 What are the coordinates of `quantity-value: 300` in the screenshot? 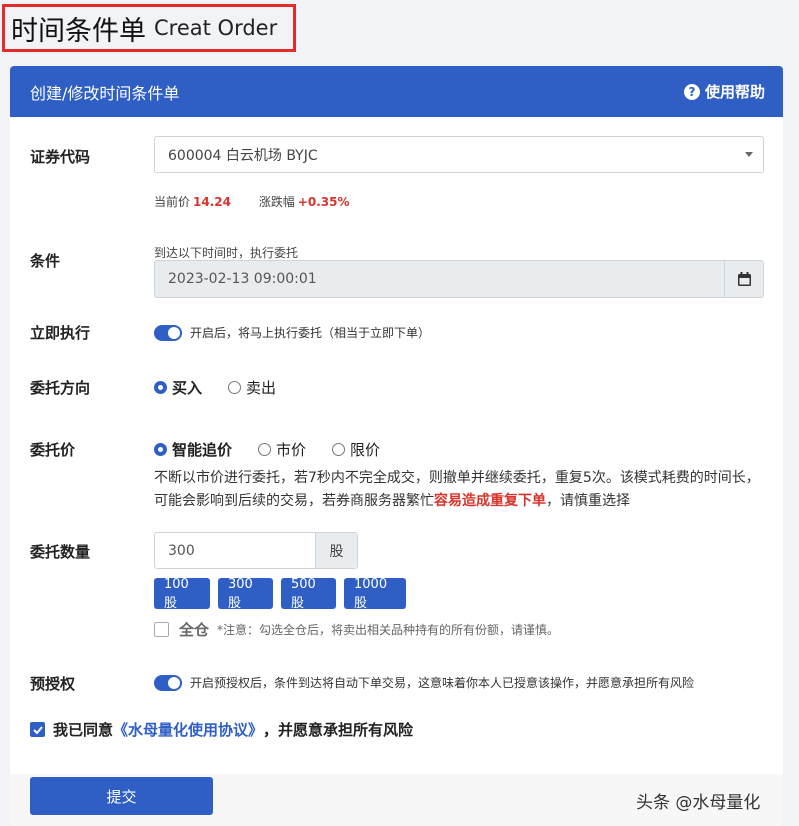 It's located at (181, 550).